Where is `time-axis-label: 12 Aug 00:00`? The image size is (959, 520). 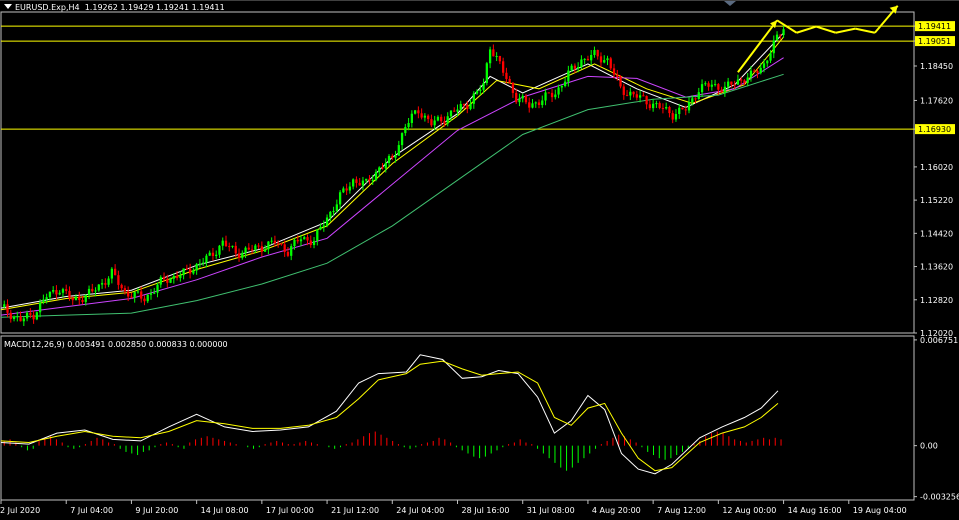 time-axis-label: 12 Aug 00:00 is located at coordinates (749, 510).